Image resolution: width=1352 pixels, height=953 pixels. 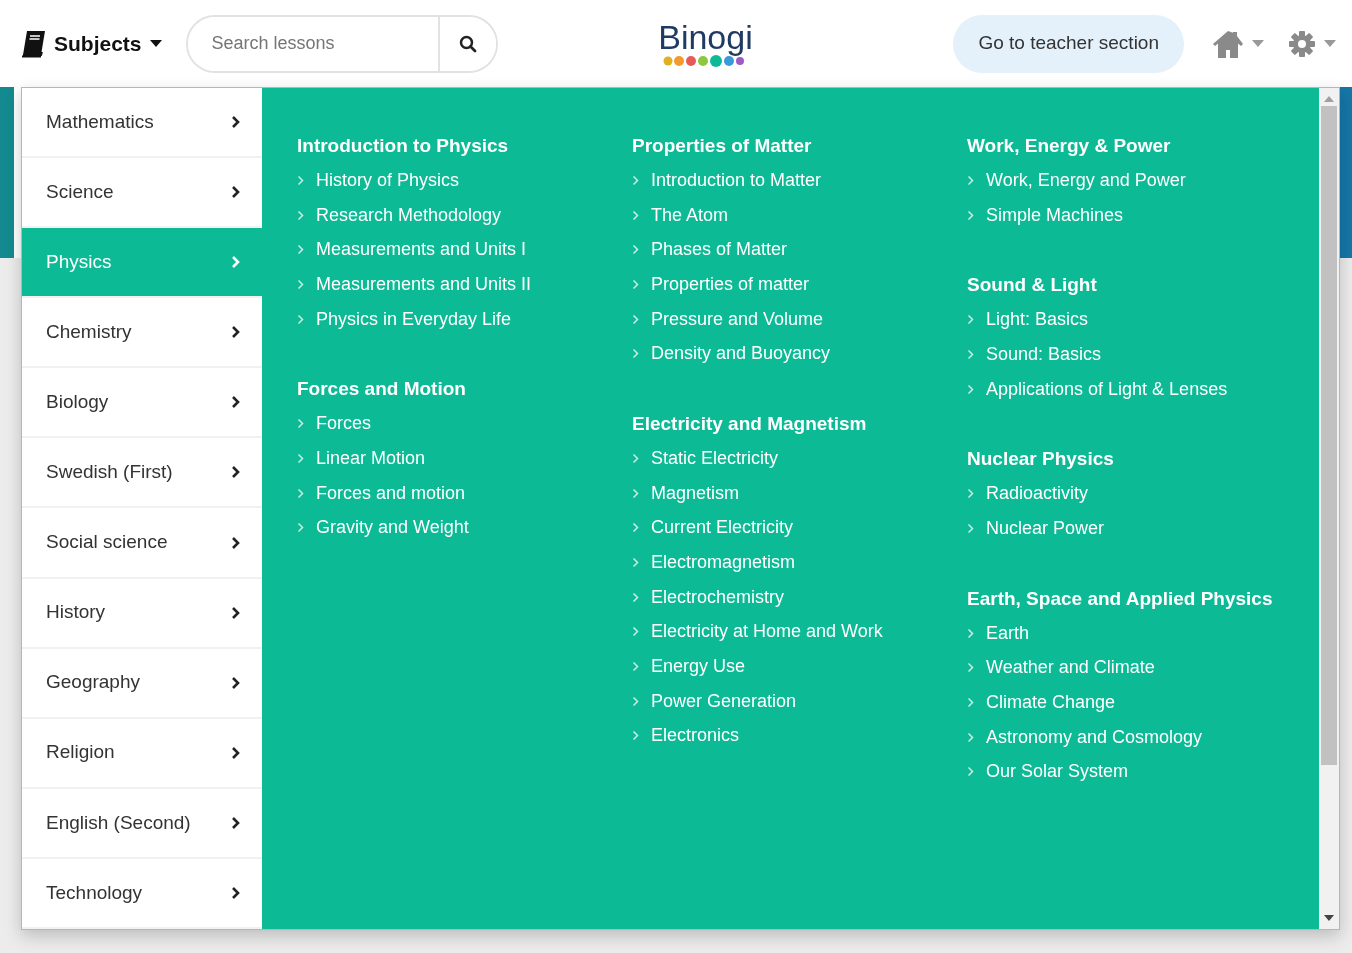 What do you see at coordinates (799, 528) in the screenshot?
I see `lesson-link: Current Electricity` at bounding box center [799, 528].